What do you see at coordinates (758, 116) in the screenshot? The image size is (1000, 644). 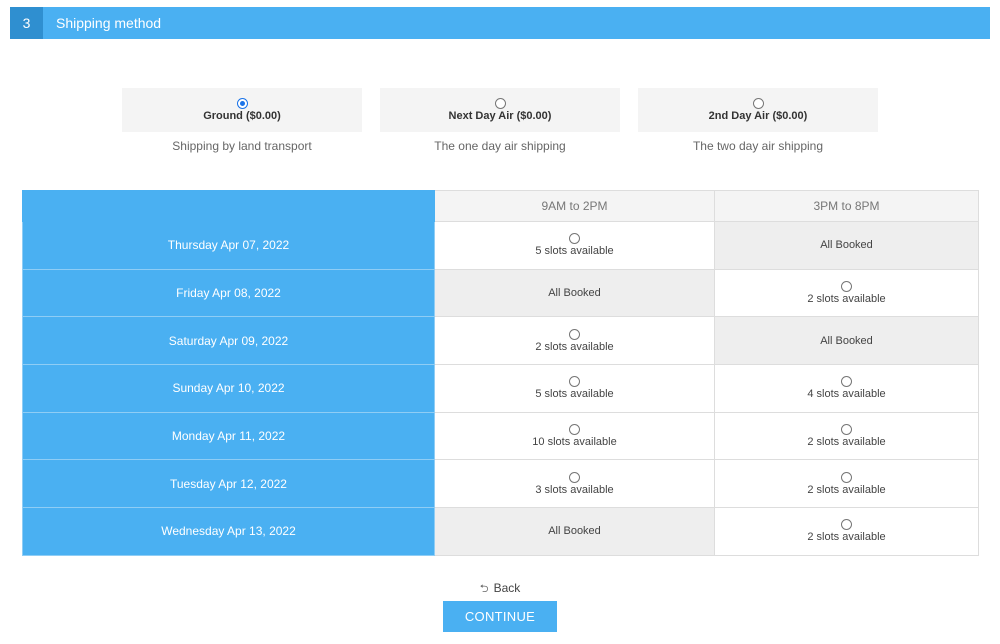 I see `method-2nd-day-air-label: 2nd Day Air ($0.00)` at bounding box center [758, 116].